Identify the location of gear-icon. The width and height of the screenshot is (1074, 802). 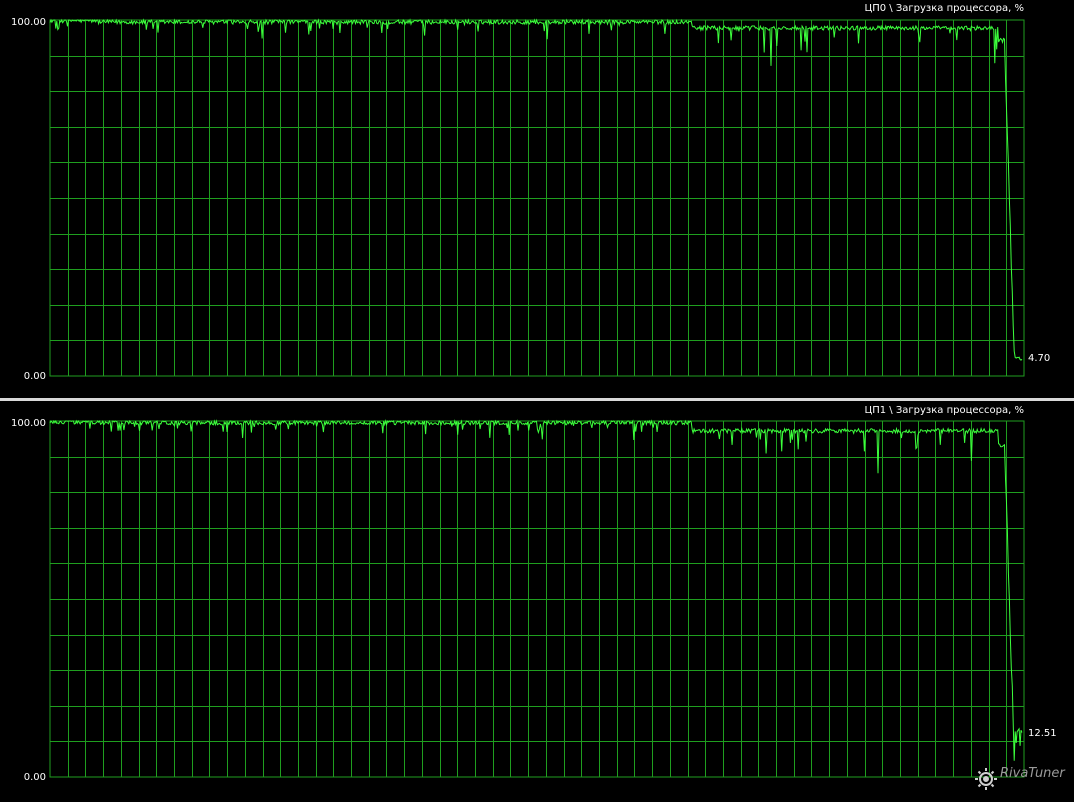
(986, 779).